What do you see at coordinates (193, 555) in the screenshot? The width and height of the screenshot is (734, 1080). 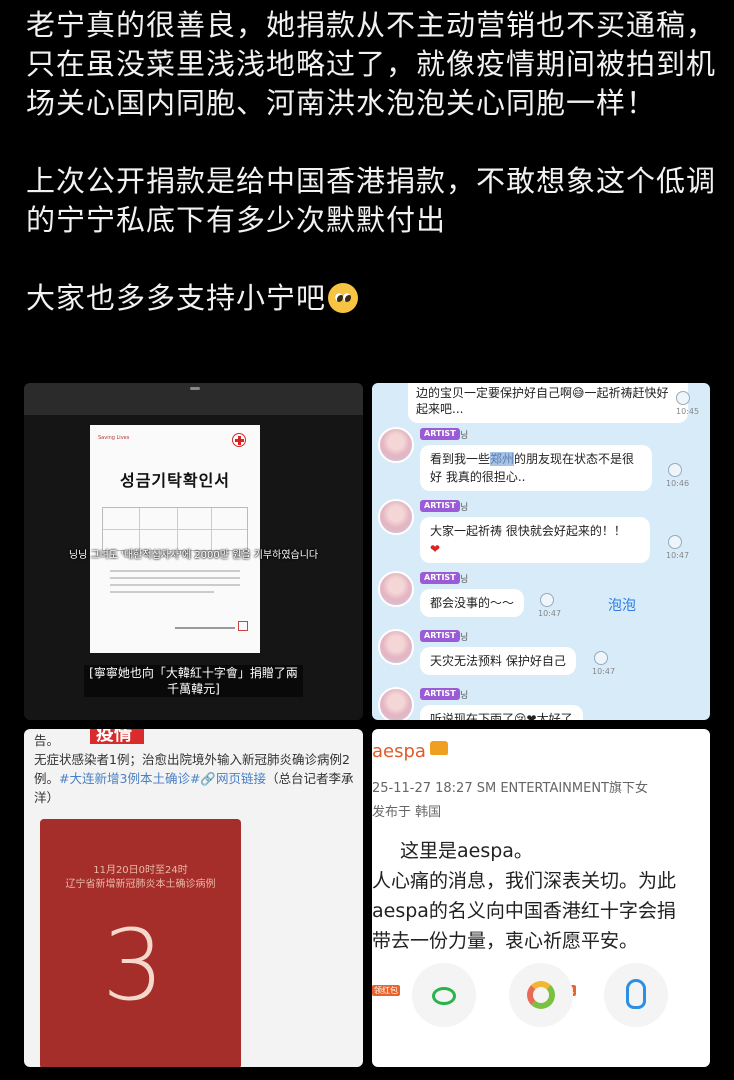 I see `korean-caption: 닝닝 그녀도 '대한적십자사'에 2000만 원을 기부하였습니다` at bounding box center [193, 555].